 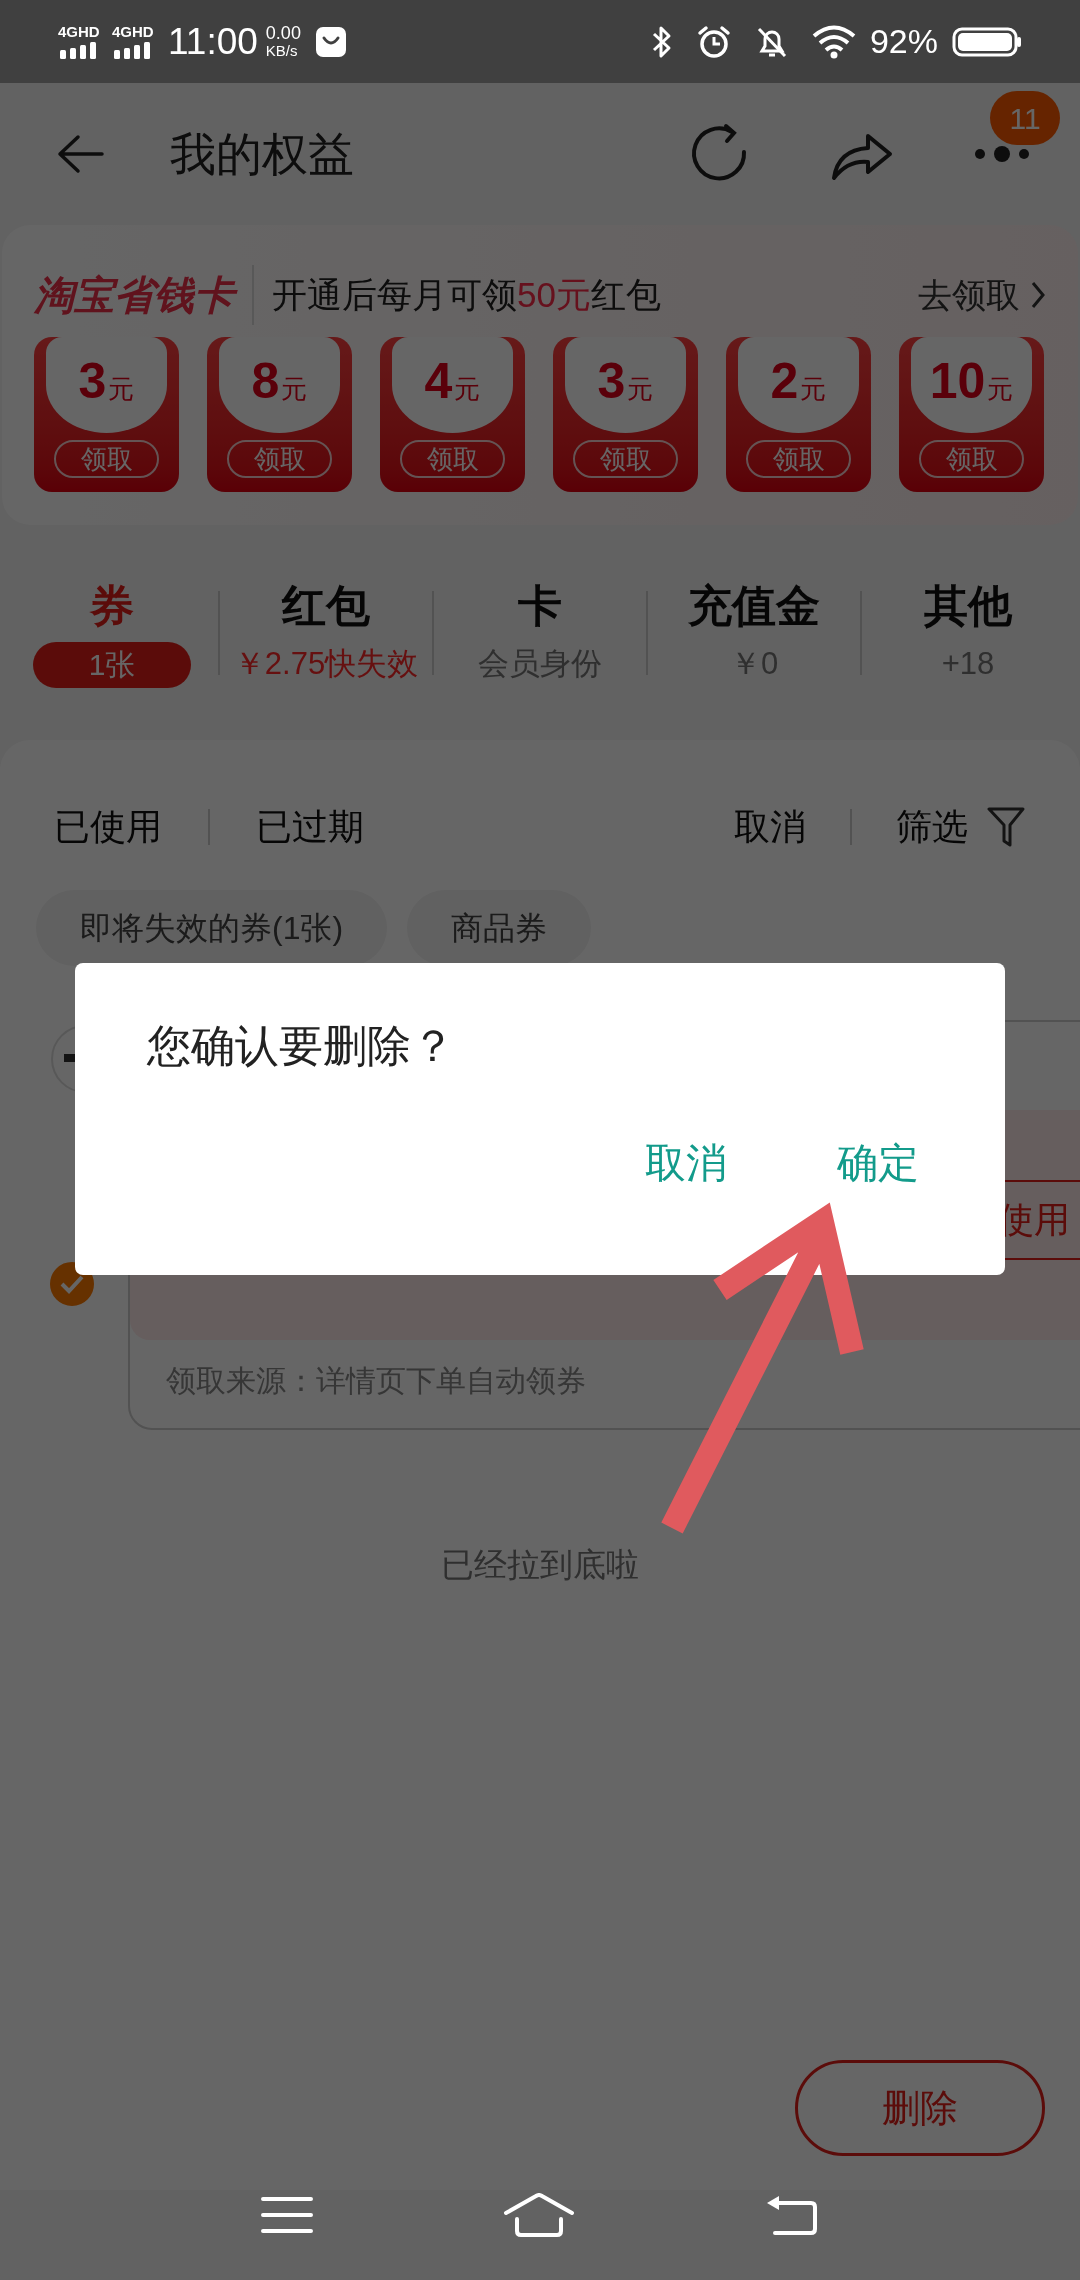 I want to click on back-icon, so click(x=792, y=2215).